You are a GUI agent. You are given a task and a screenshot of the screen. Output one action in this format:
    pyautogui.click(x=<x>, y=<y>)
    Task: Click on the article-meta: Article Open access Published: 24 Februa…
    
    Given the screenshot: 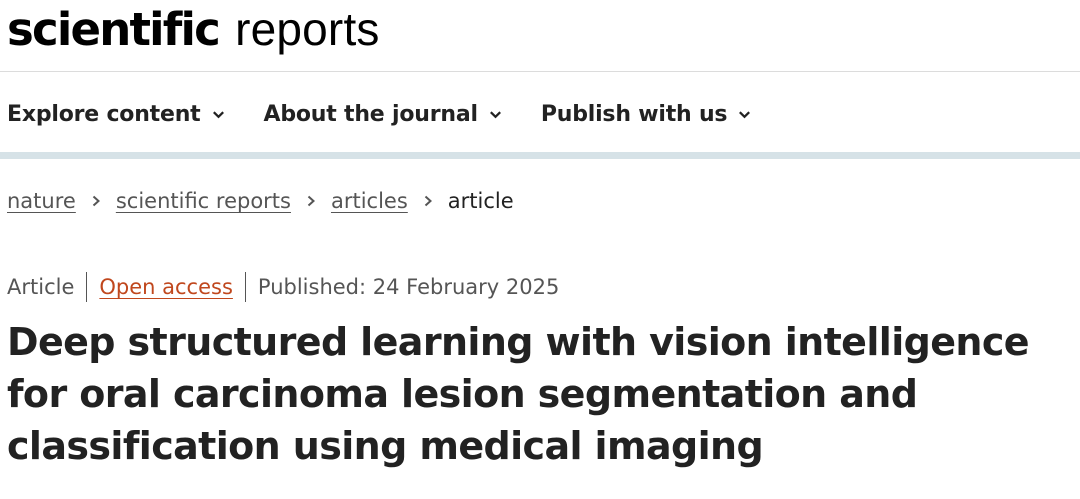 What is the action you would take?
    pyautogui.click(x=283, y=287)
    